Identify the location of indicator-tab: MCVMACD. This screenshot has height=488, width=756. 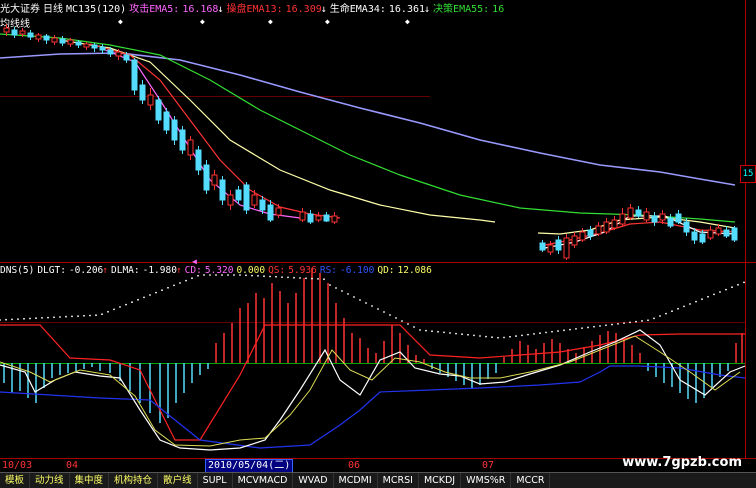
(263, 480).